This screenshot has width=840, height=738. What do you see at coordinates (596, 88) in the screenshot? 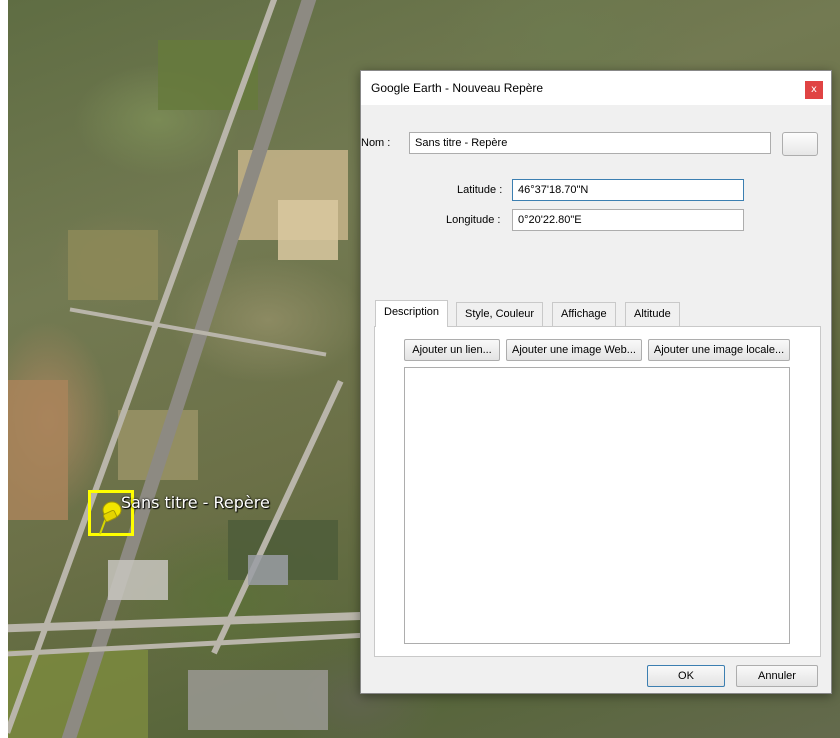
I see `dialog-titlebar: Google Earth - Nouveau Repère x` at bounding box center [596, 88].